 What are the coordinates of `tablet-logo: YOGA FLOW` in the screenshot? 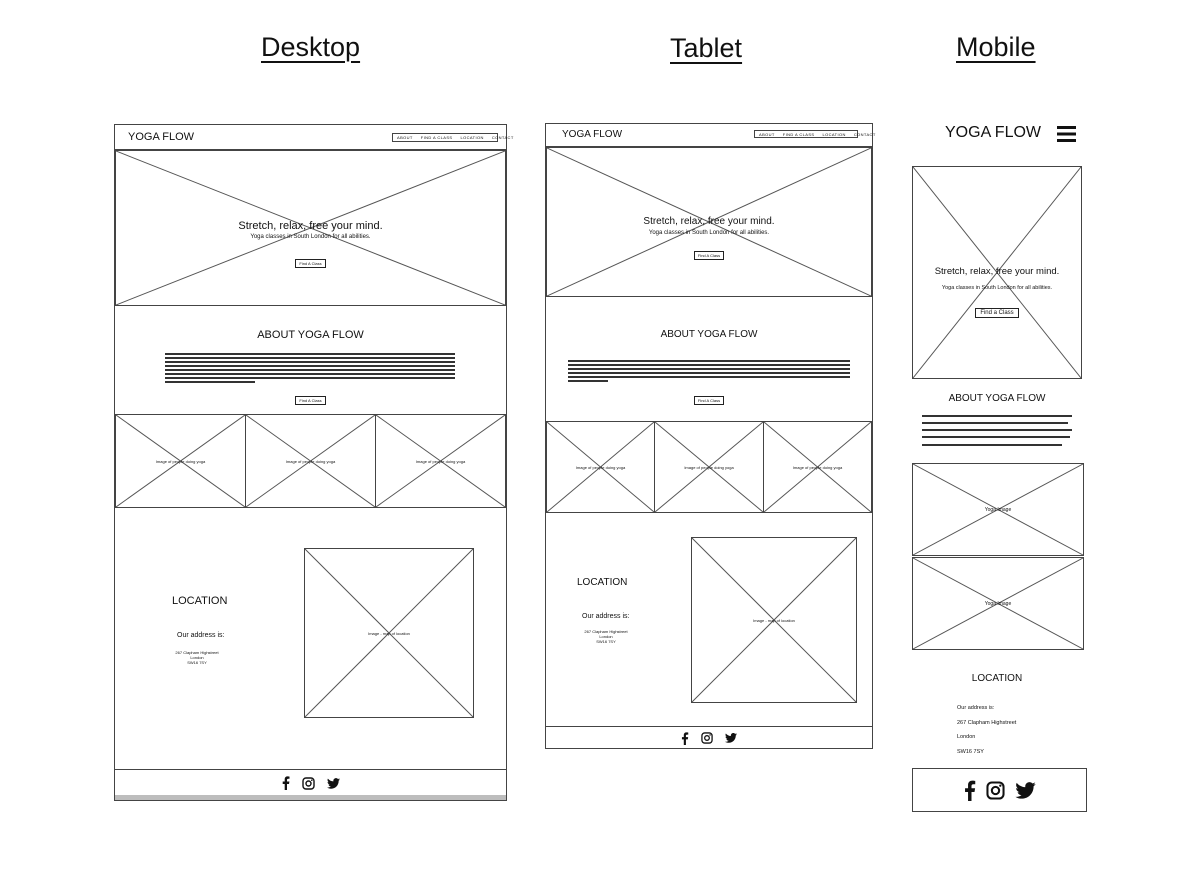 It's located at (592, 134).